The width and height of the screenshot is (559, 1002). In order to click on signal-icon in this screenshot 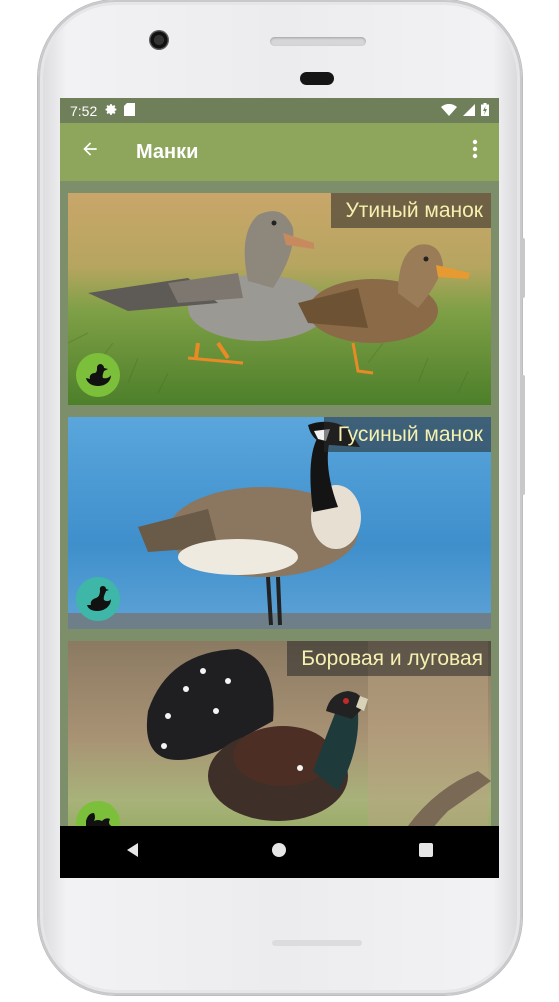, I will do `click(469, 111)`.